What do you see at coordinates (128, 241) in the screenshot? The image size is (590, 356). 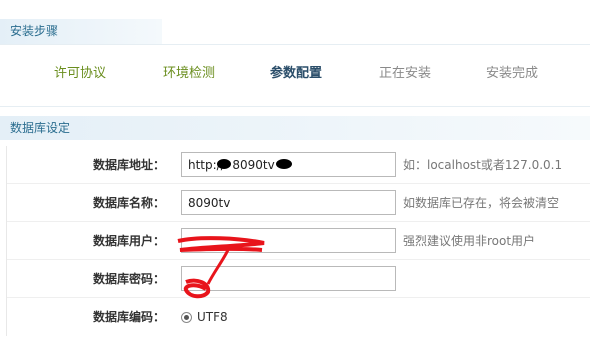 I see `db-user-label: 数据库用户：` at bounding box center [128, 241].